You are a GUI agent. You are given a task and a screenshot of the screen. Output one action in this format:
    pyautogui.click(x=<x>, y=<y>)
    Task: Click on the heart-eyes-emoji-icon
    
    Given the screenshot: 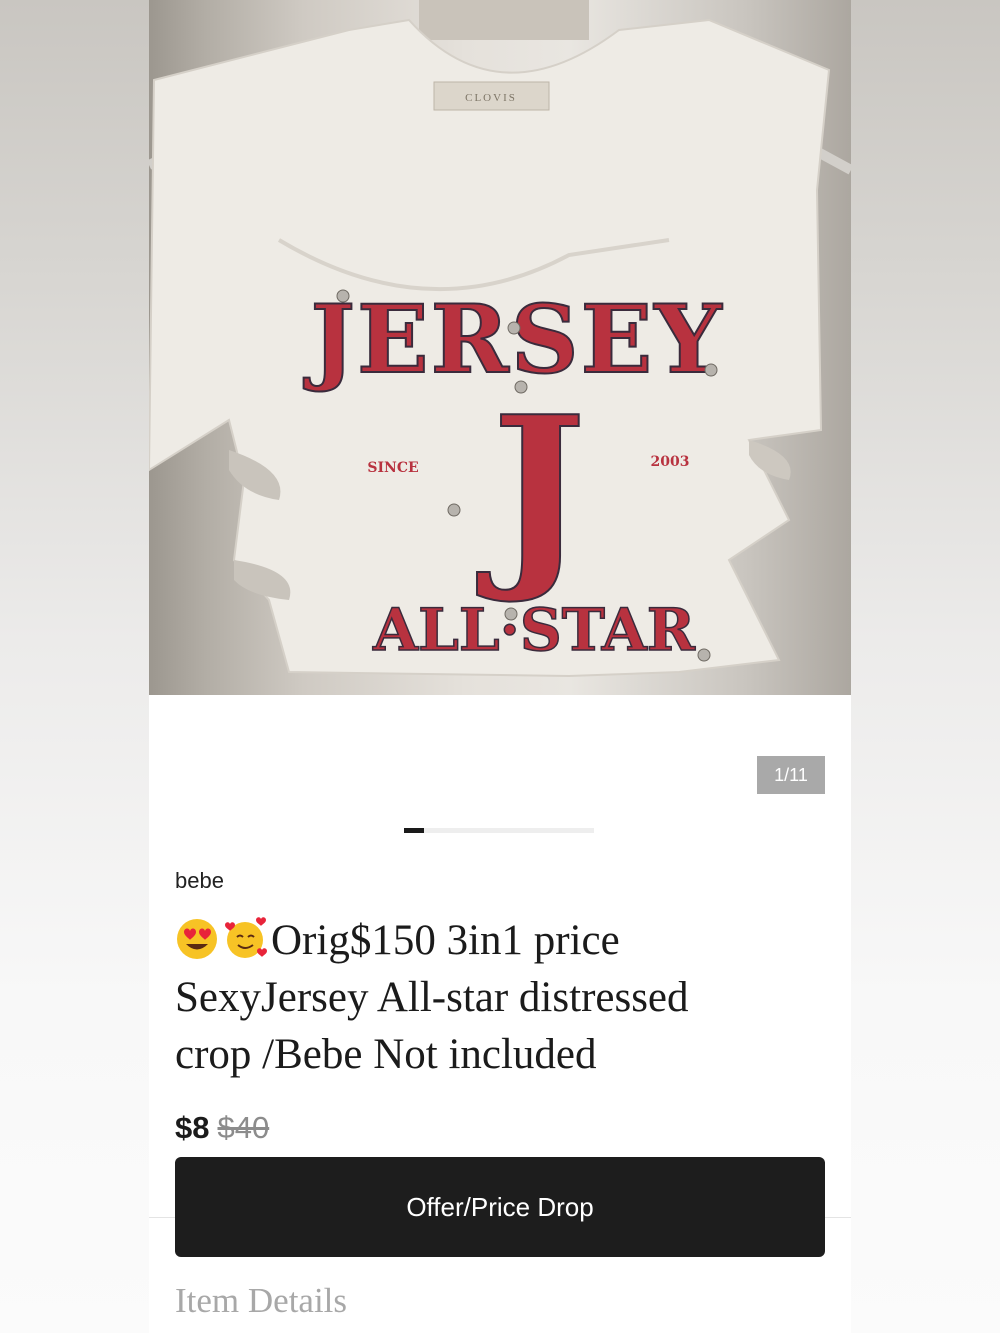 What is the action you would take?
    pyautogui.click(x=197, y=939)
    